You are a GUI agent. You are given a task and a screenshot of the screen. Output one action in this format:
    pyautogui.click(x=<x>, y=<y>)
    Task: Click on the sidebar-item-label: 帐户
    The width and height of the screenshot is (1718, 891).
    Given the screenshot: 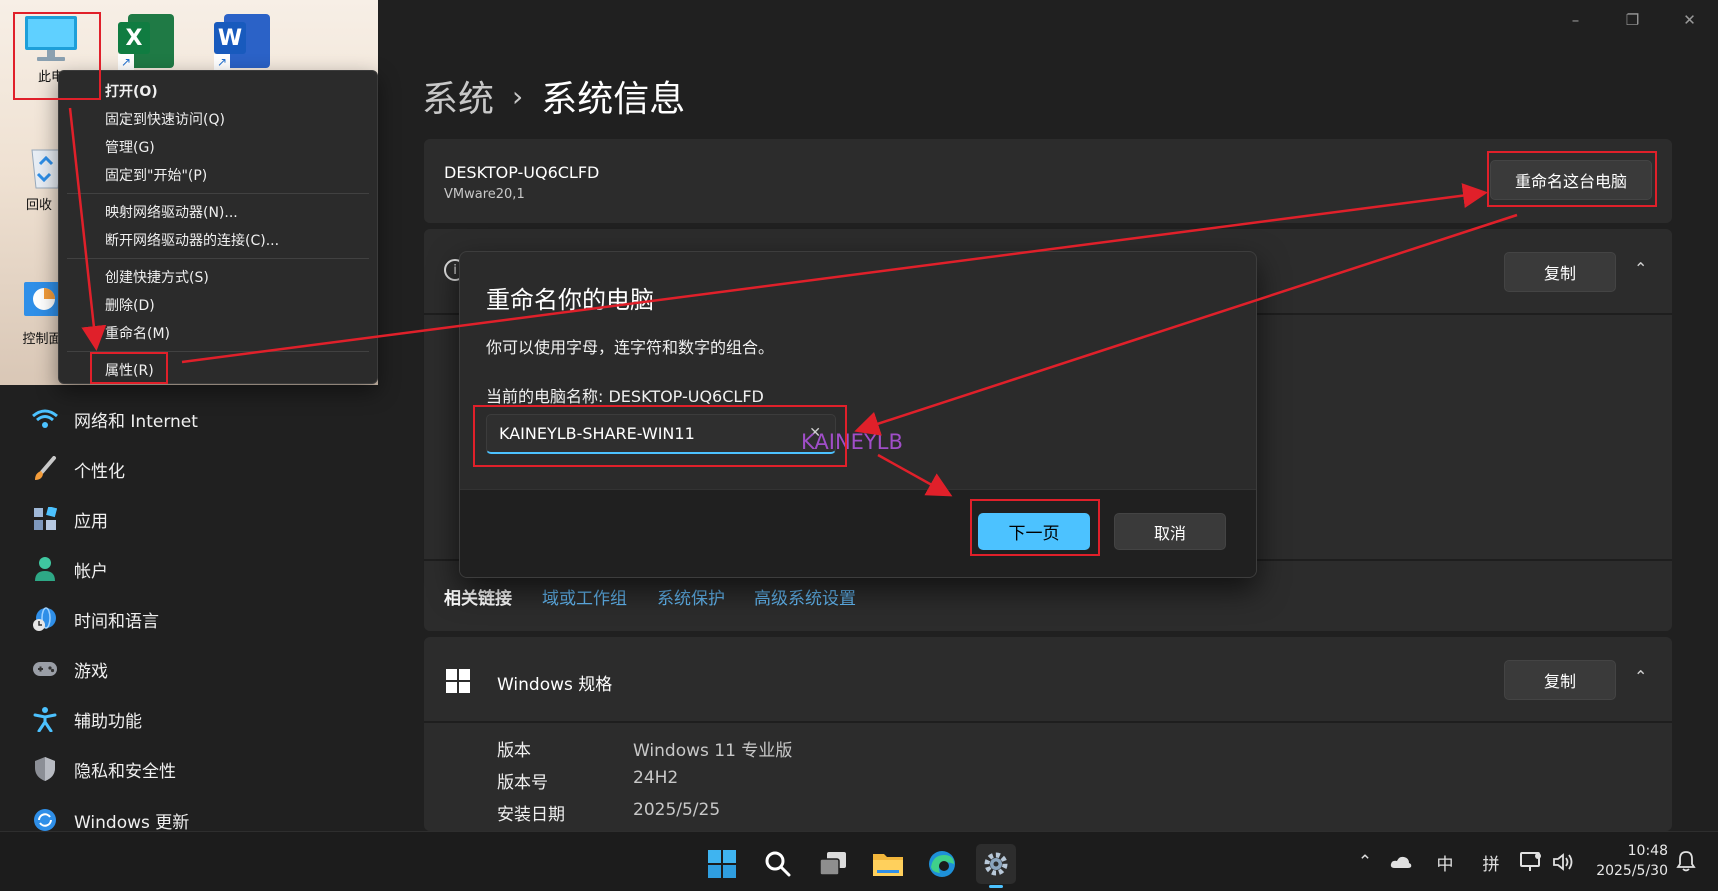 What is the action you would take?
    pyautogui.click(x=91, y=571)
    